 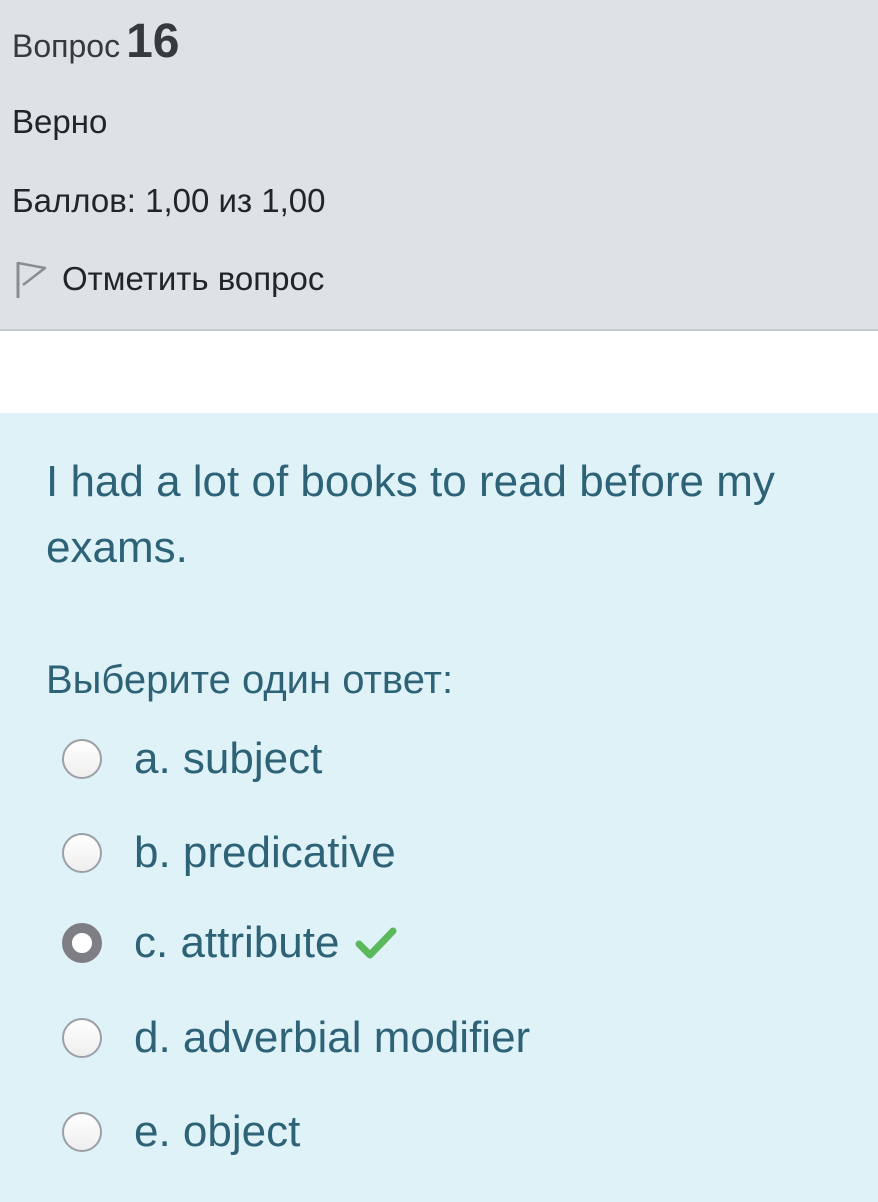 What do you see at coordinates (60, 121) in the screenshot?
I see `question-state: Верно` at bounding box center [60, 121].